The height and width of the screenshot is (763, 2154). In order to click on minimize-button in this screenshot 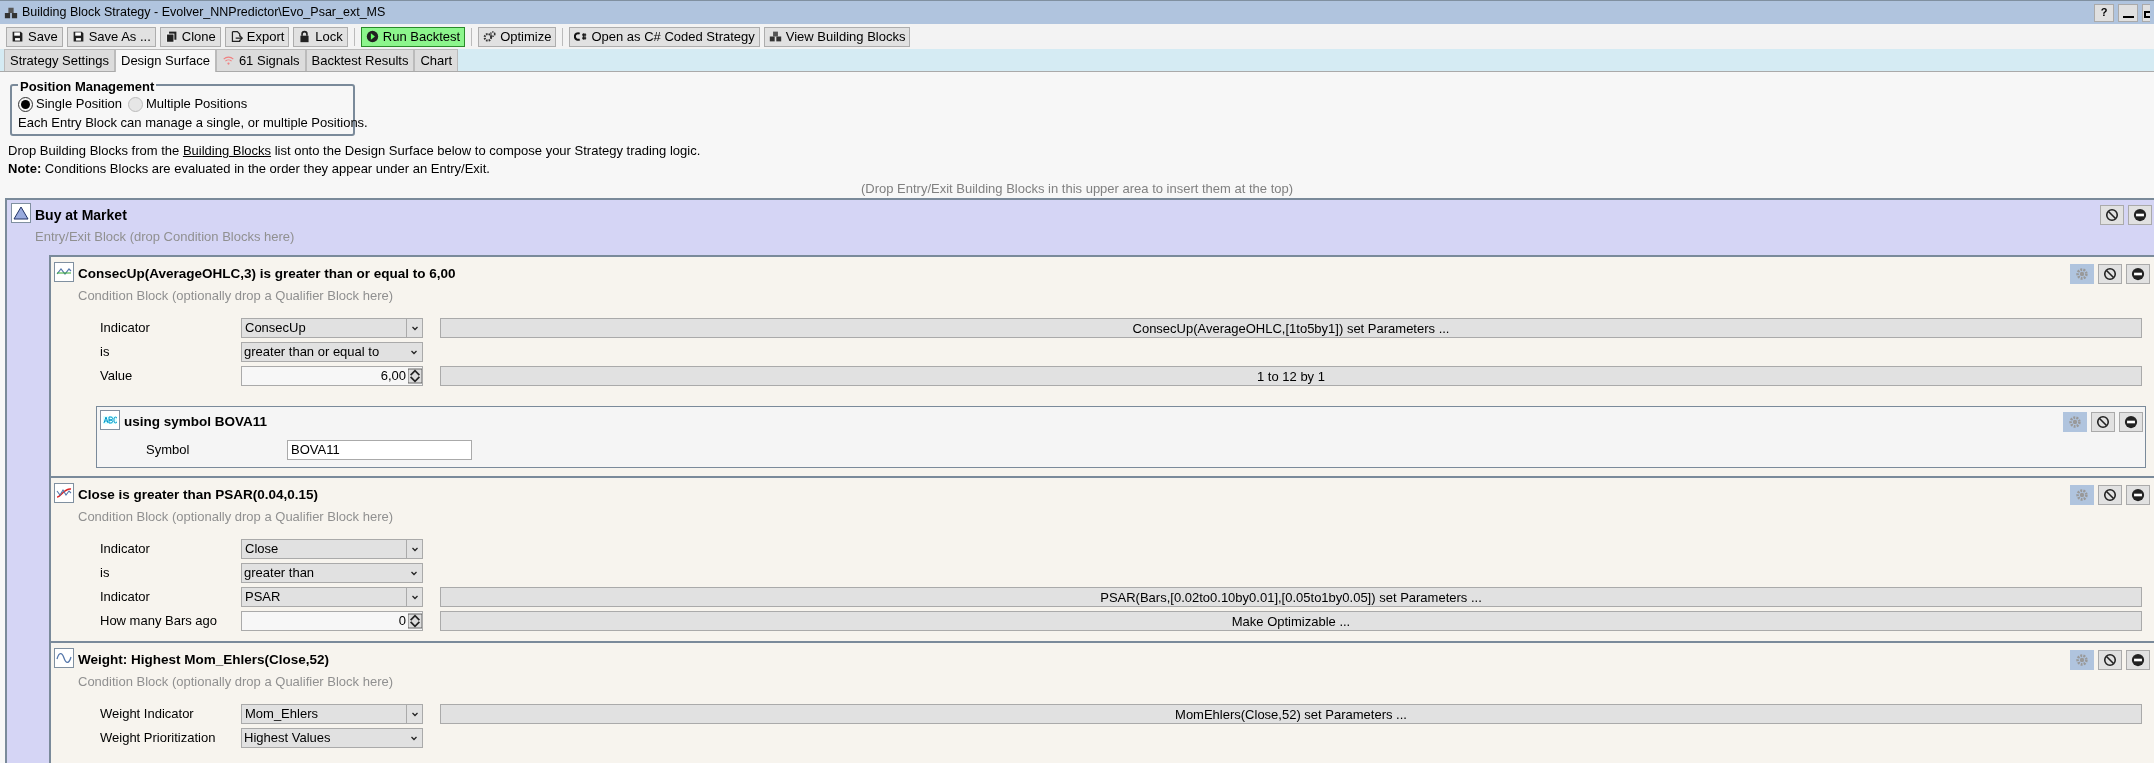, I will do `click(2128, 12)`.